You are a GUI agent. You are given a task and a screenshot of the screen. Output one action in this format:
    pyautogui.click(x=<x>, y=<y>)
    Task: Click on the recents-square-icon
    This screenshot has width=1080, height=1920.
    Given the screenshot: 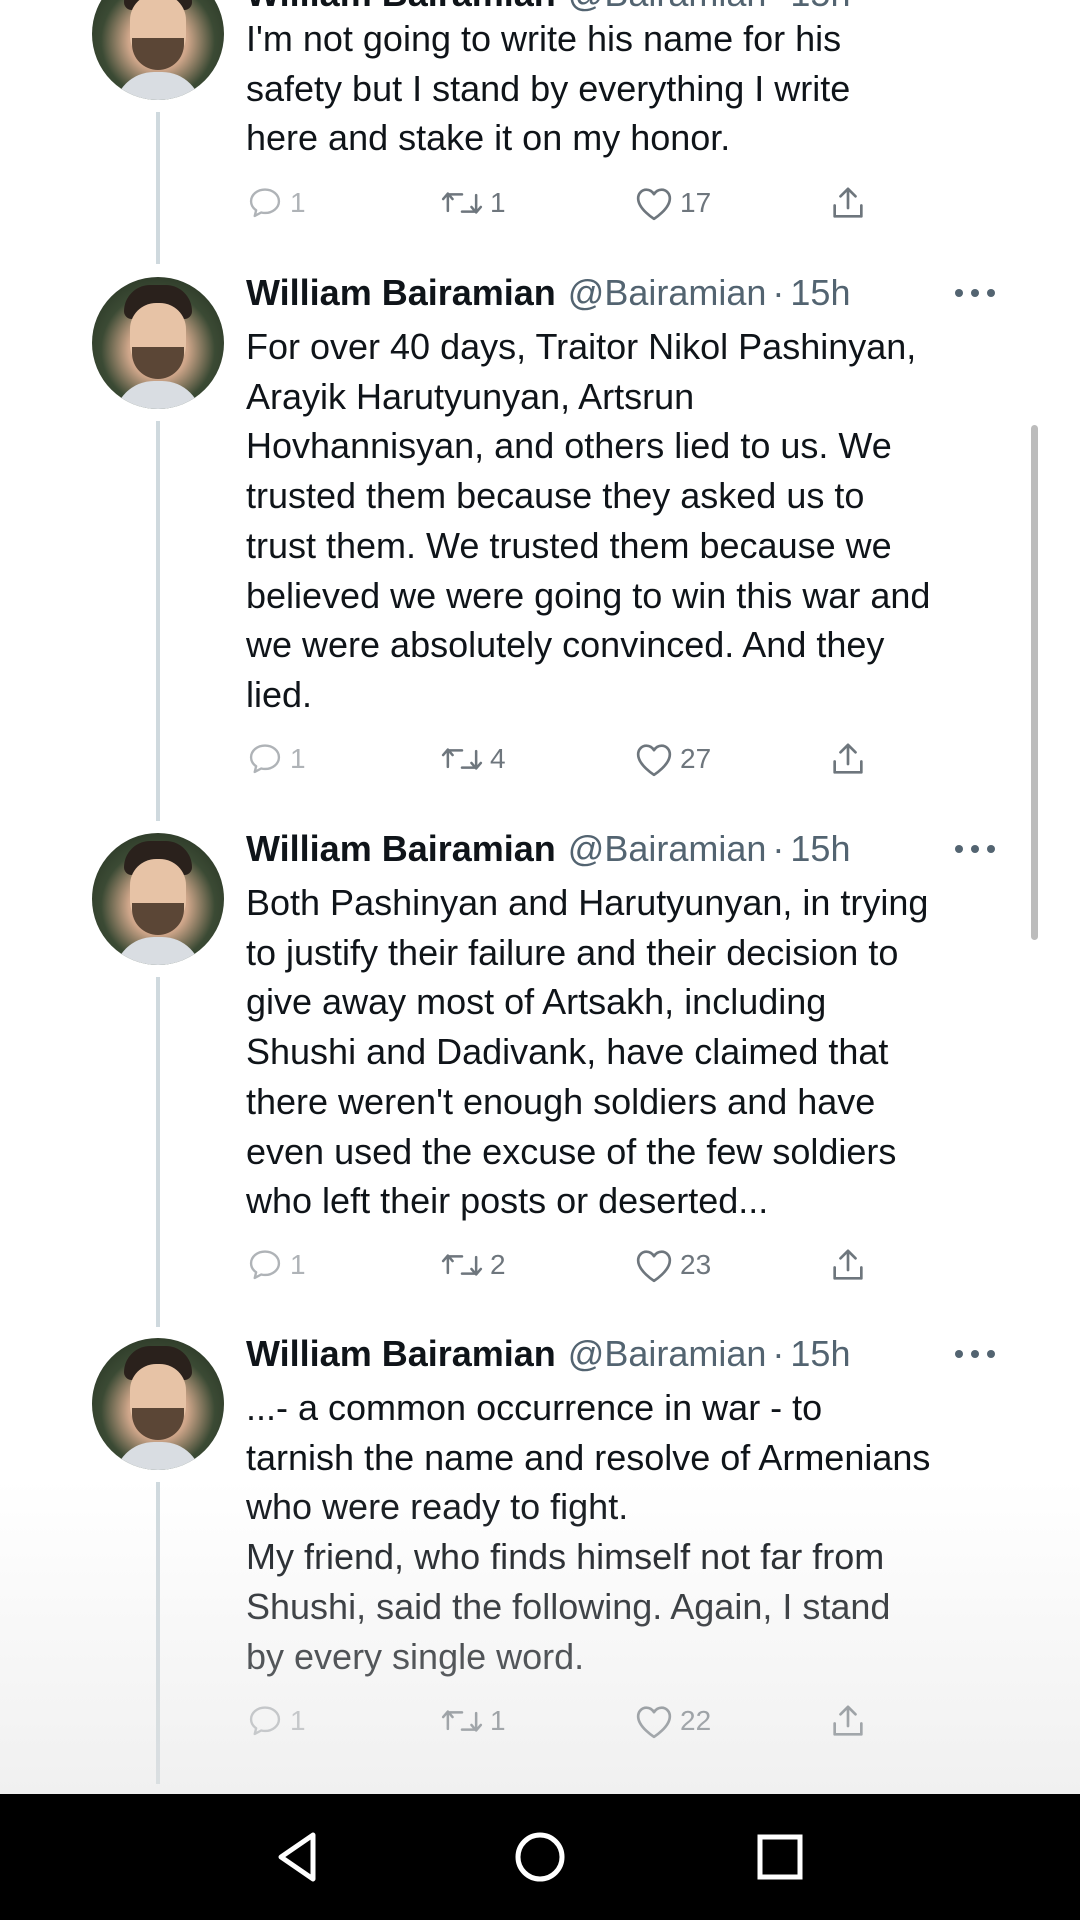 What is the action you would take?
    pyautogui.click(x=780, y=1857)
    